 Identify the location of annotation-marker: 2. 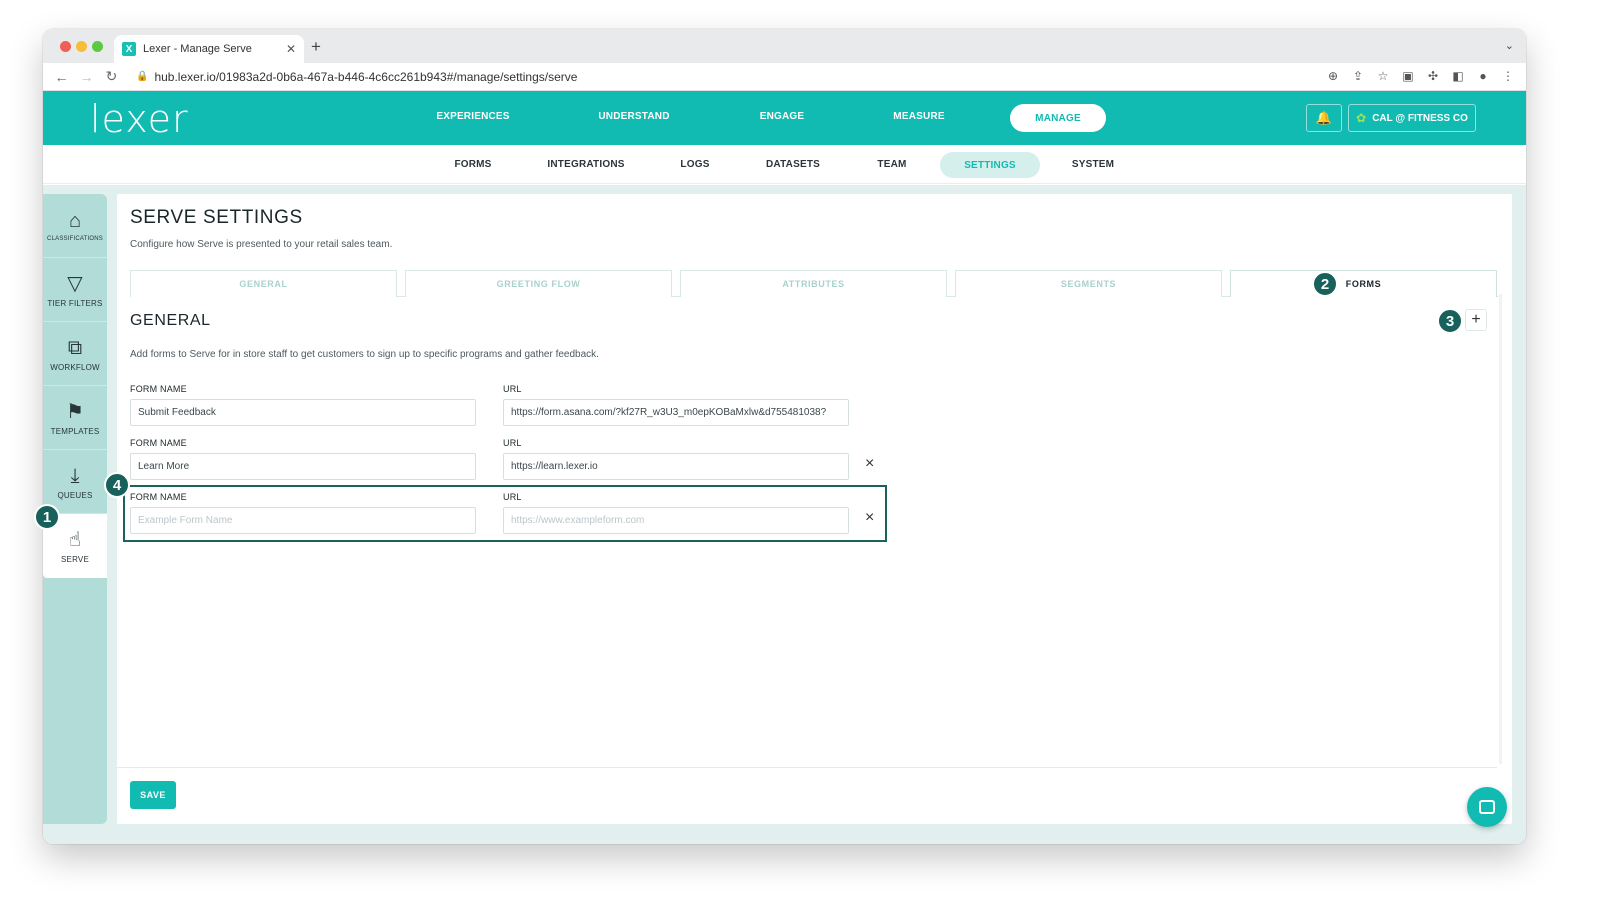
(1325, 284).